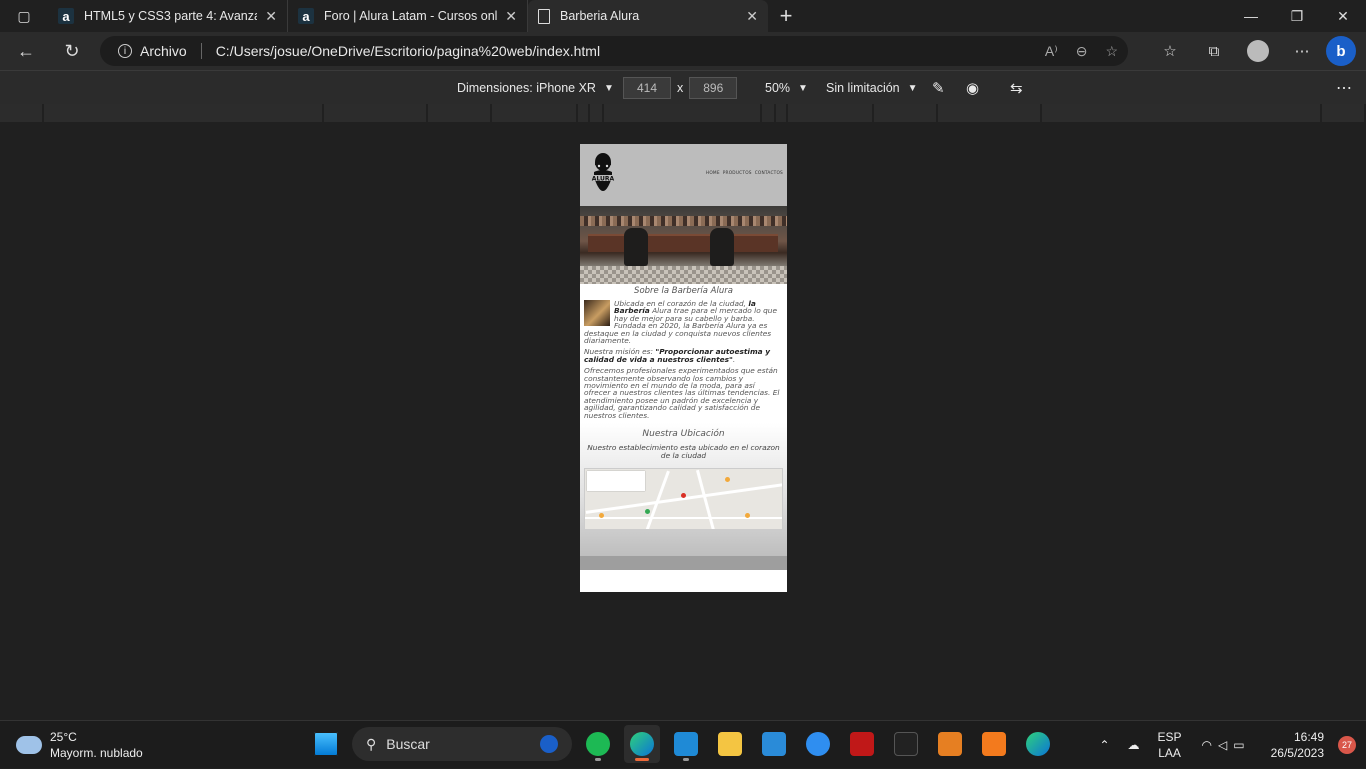 The width and height of the screenshot is (1366, 769). Describe the element at coordinates (1344, 88) in the screenshot. I see `more-options-icon: ⋯` at that location.